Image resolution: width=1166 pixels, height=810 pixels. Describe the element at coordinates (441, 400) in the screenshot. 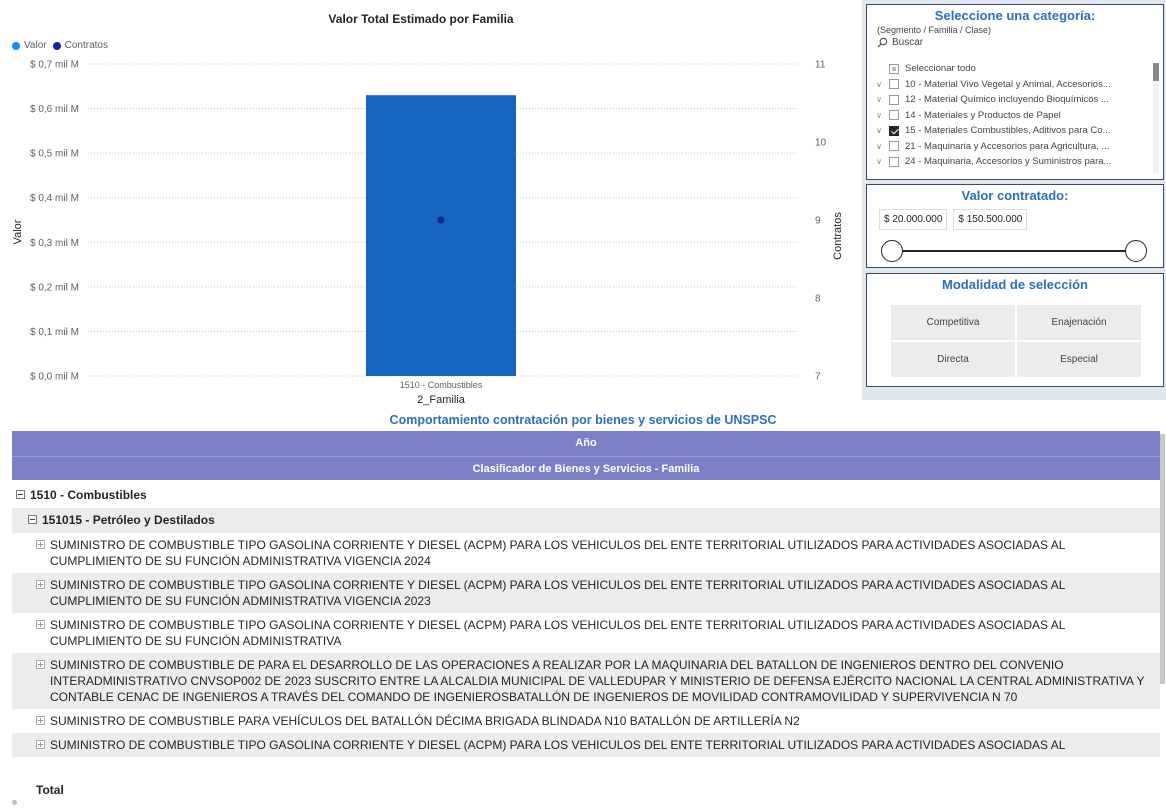

I see `x-axis-title: 2_Familia` at that location.